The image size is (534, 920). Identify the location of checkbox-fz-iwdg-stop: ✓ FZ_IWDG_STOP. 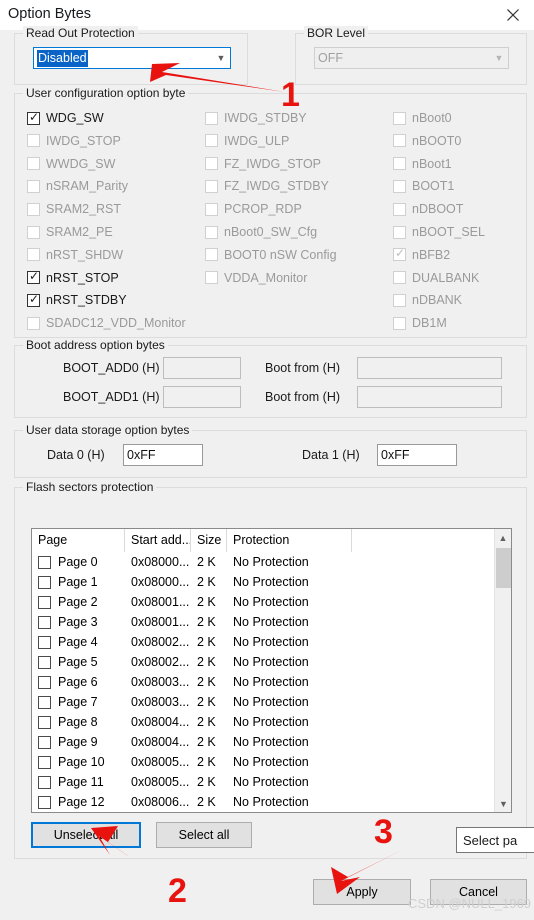
(263, 164).